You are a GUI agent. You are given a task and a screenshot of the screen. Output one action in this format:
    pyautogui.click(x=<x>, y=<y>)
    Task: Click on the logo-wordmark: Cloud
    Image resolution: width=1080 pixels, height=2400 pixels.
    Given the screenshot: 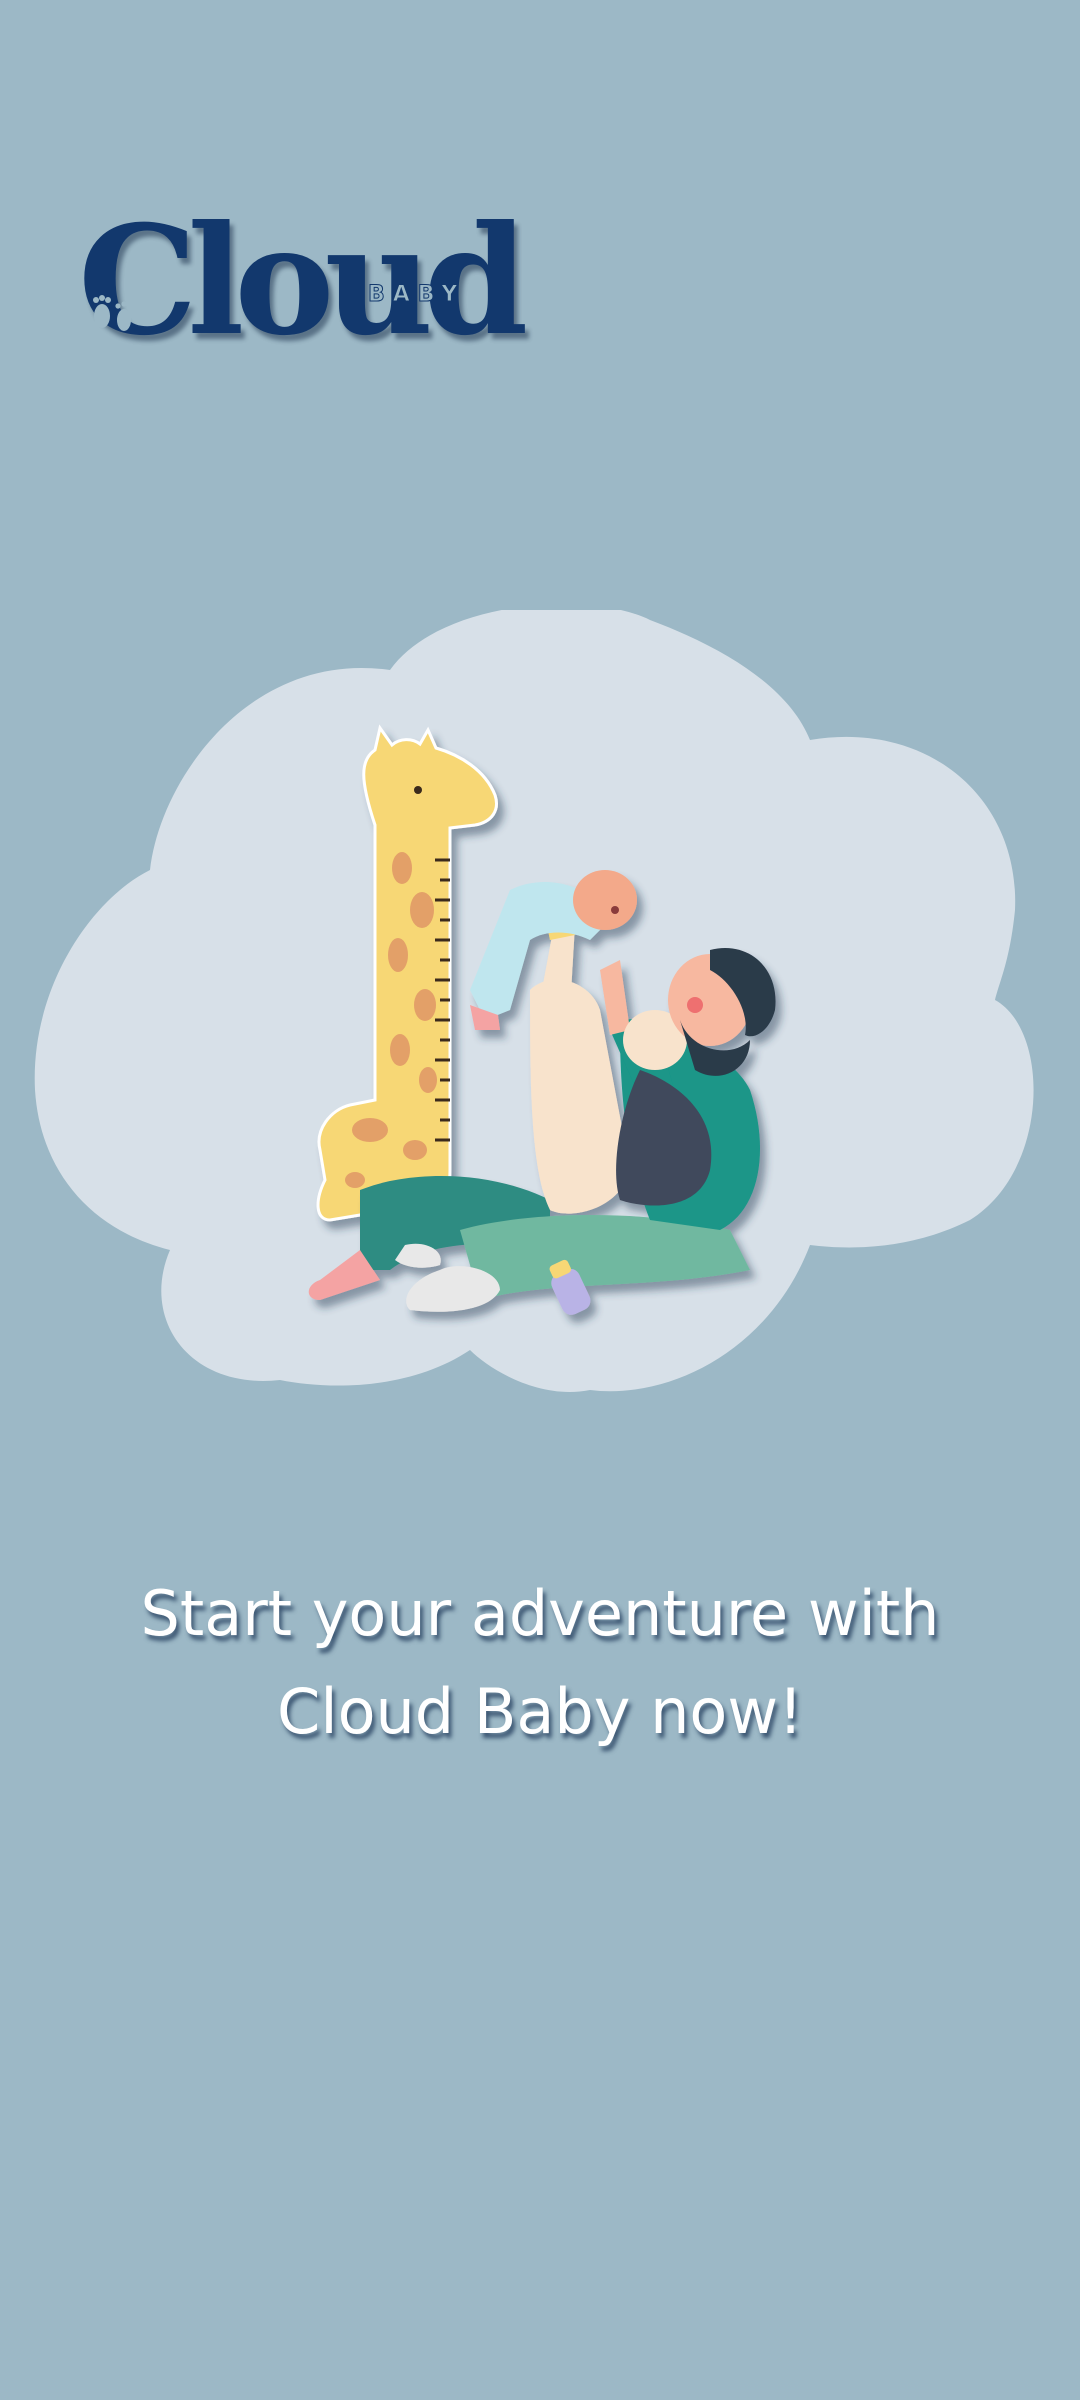 What is the action you would take?
    pyautogui.click(x=303, y=281)
    